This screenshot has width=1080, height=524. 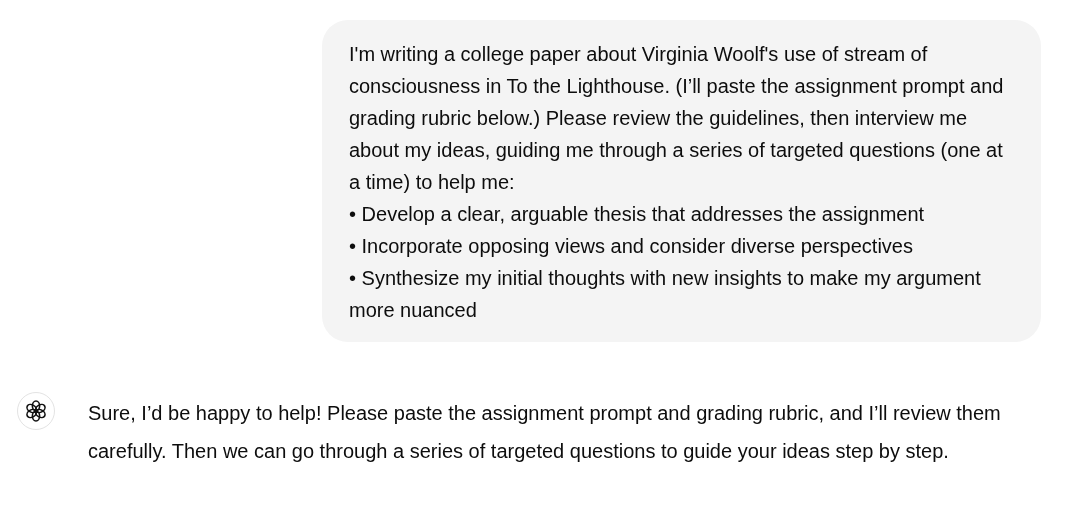 I want to click on message-text: • Develop a clear, arguable thesis that addresses the assignment, so click(x=637, y=214).